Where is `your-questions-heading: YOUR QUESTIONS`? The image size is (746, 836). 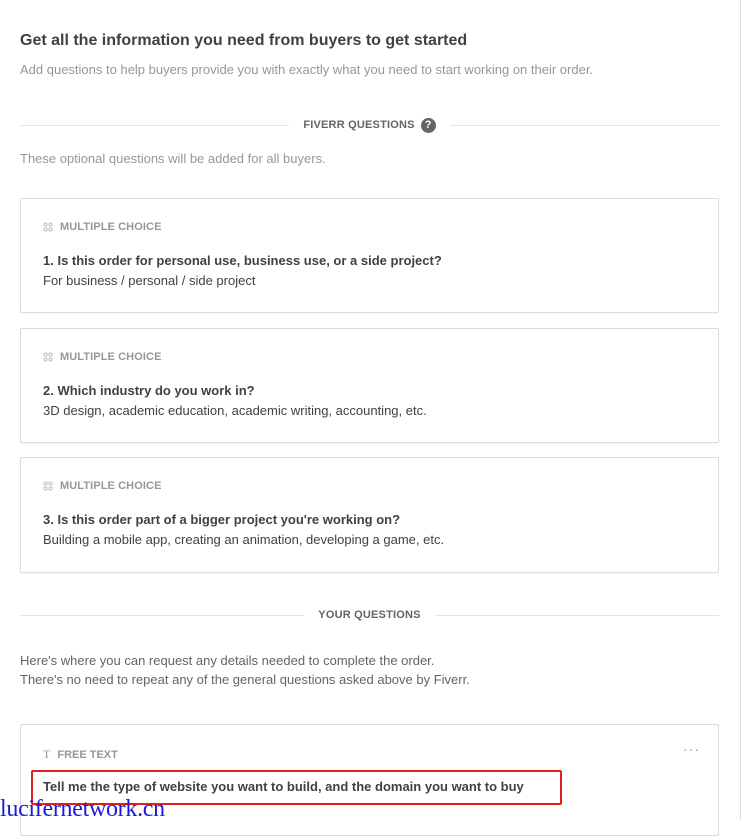 your-questions-heading: YOUR QUESTIONS is located at coordinates (369, 615).